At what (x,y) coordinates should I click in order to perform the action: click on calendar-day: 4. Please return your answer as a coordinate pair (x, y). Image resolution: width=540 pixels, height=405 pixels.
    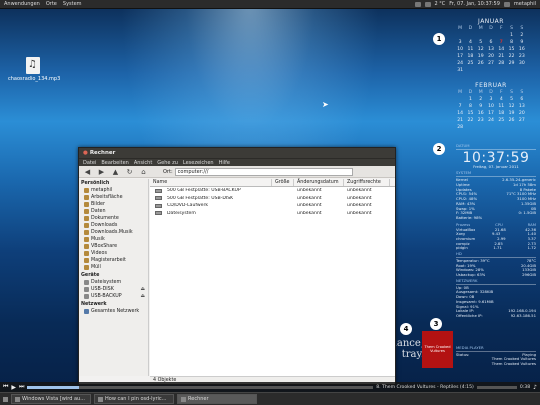
    Looking at the image, I should click on (470, 42).